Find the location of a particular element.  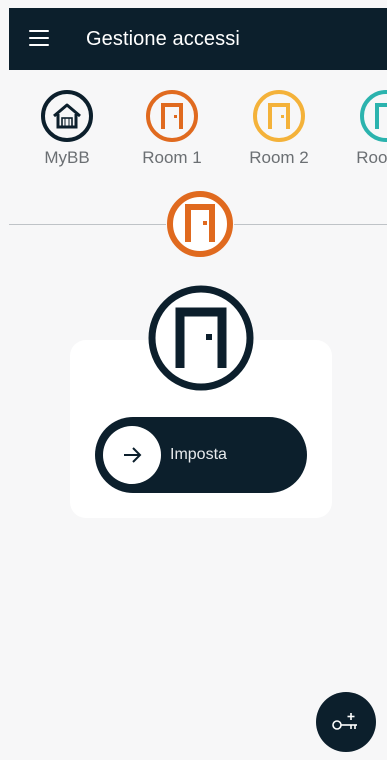

room-label: Room 1 is located at coordinates (172, 157).